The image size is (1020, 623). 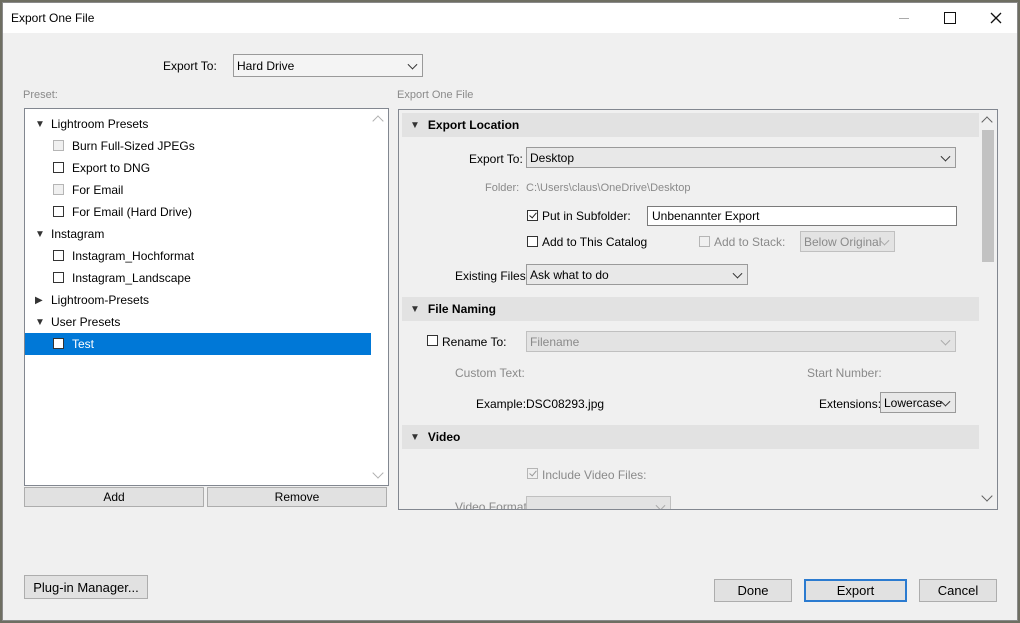 I want to click on subfolder-checkbox, so click(x=532, y=215).